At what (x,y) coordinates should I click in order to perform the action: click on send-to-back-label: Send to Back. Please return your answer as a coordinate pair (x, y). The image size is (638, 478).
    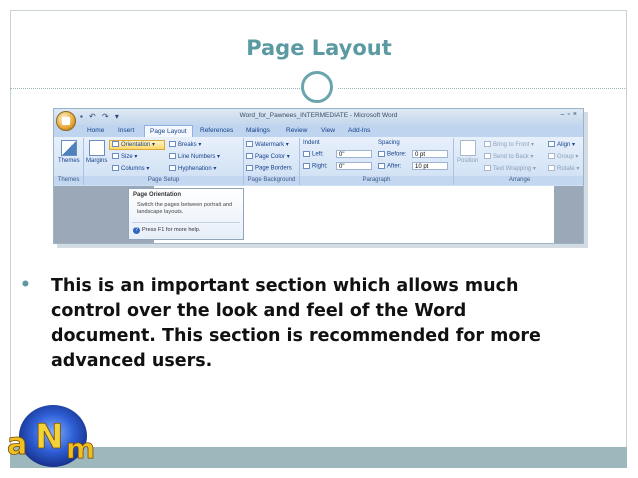
    Looking at the image, I should click on (511, 157).